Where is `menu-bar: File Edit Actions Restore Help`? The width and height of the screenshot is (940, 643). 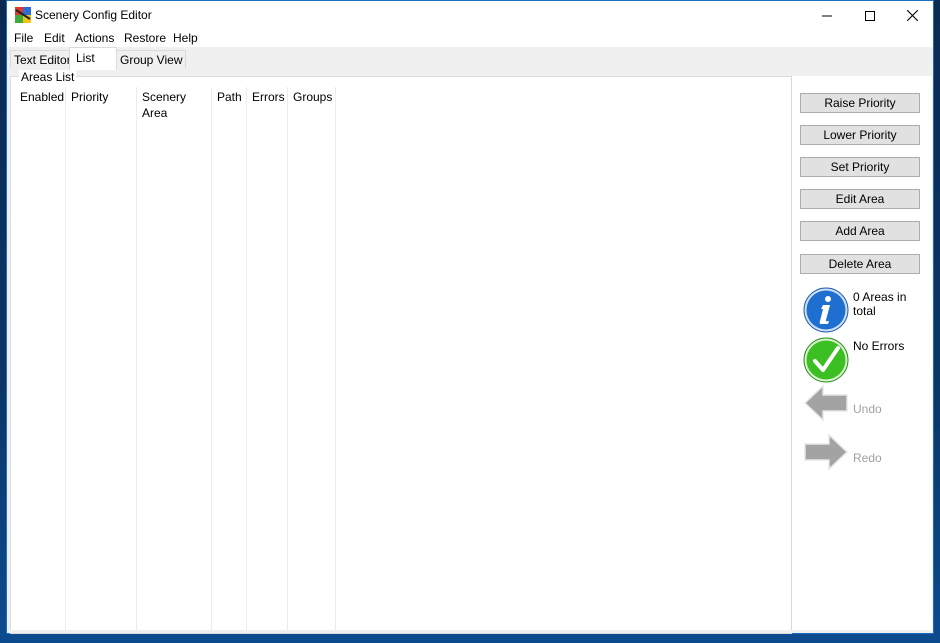 menu-bar: File Edit Actions Restore Help is located at coordinates (470, 38).